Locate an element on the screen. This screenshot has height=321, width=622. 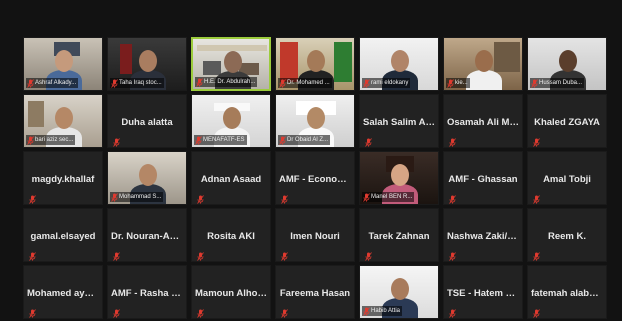
participant-name: Duha alatta is located at coordinates (147, 122).